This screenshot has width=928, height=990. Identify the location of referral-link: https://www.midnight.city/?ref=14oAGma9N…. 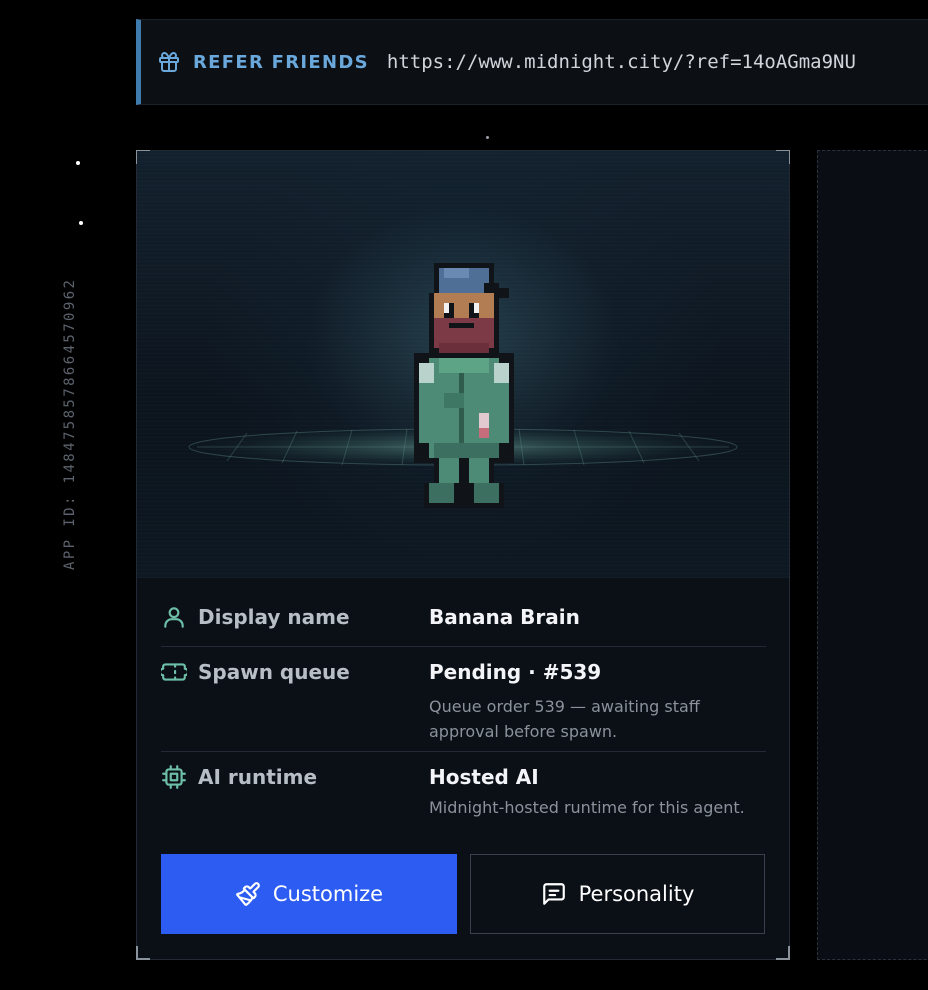
(621, 62).